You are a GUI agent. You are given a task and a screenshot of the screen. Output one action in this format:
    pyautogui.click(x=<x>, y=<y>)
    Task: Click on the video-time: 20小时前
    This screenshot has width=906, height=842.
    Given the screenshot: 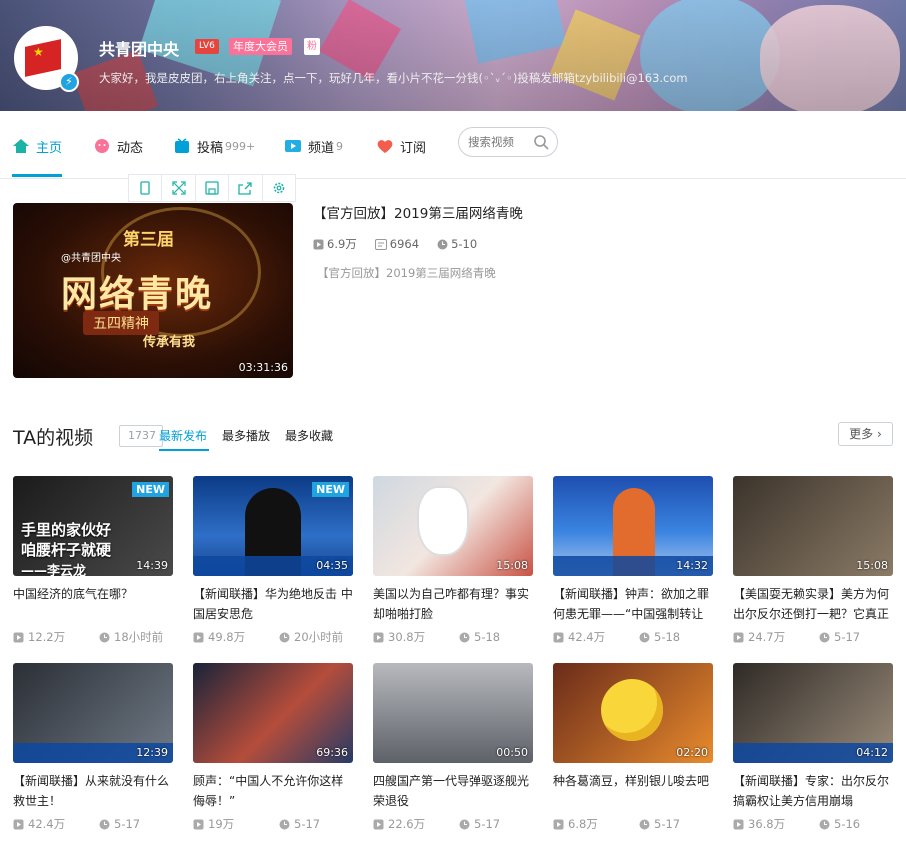 What is the action you would take?
    pyautogui.click(x=319, y=637)
    